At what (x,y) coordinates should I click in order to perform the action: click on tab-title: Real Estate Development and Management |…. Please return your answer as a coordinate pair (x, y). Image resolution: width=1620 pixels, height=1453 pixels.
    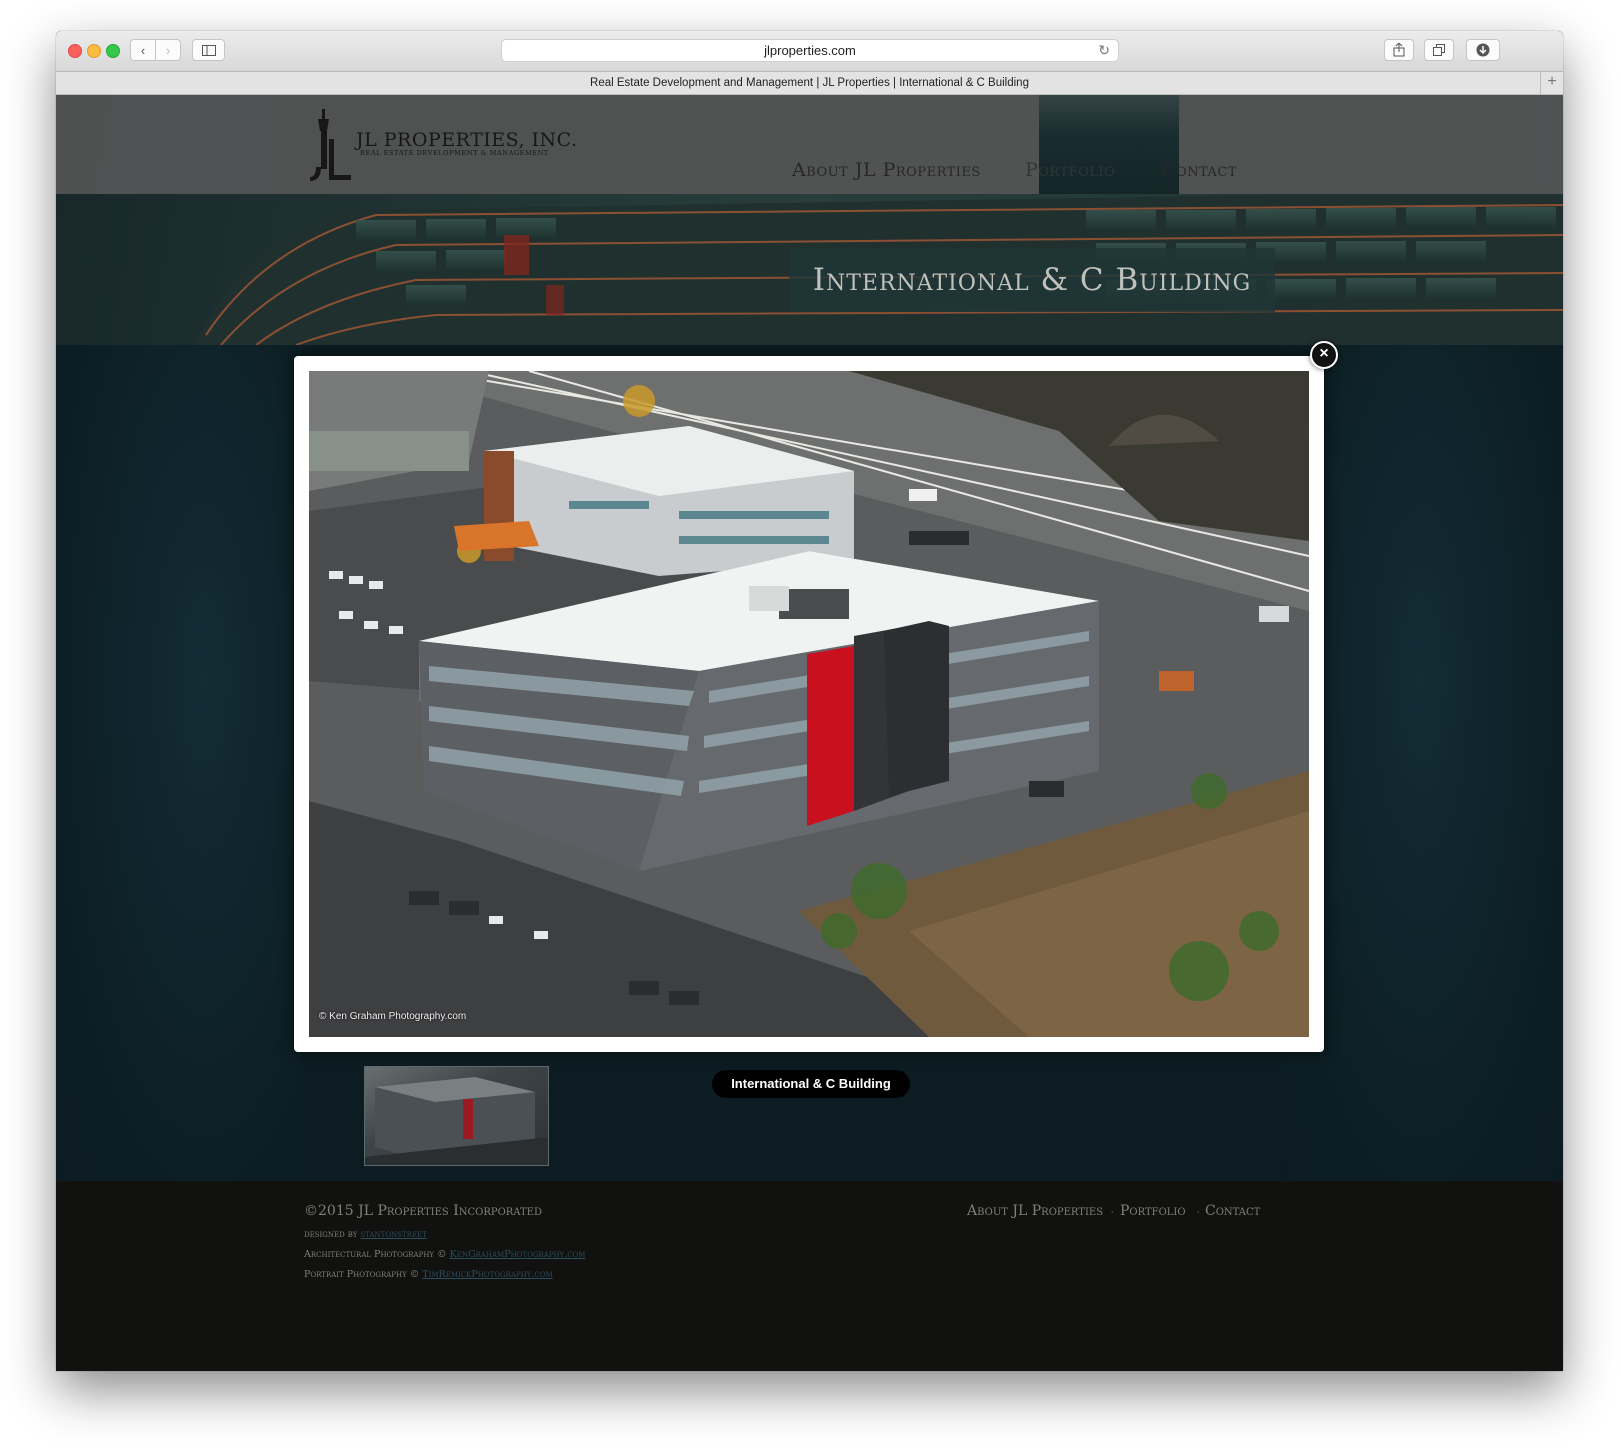
    Looking at the image, I should click on (809, 83).